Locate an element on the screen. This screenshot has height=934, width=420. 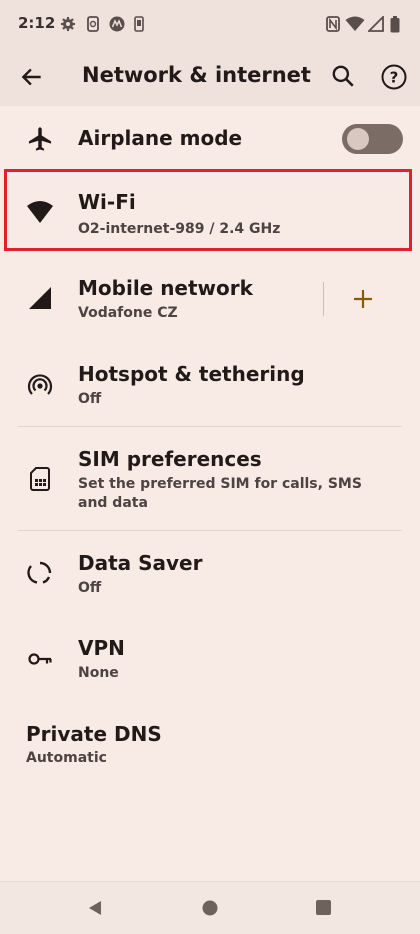
data-saver-title: Data Saver is located at coordinates (140, 563).